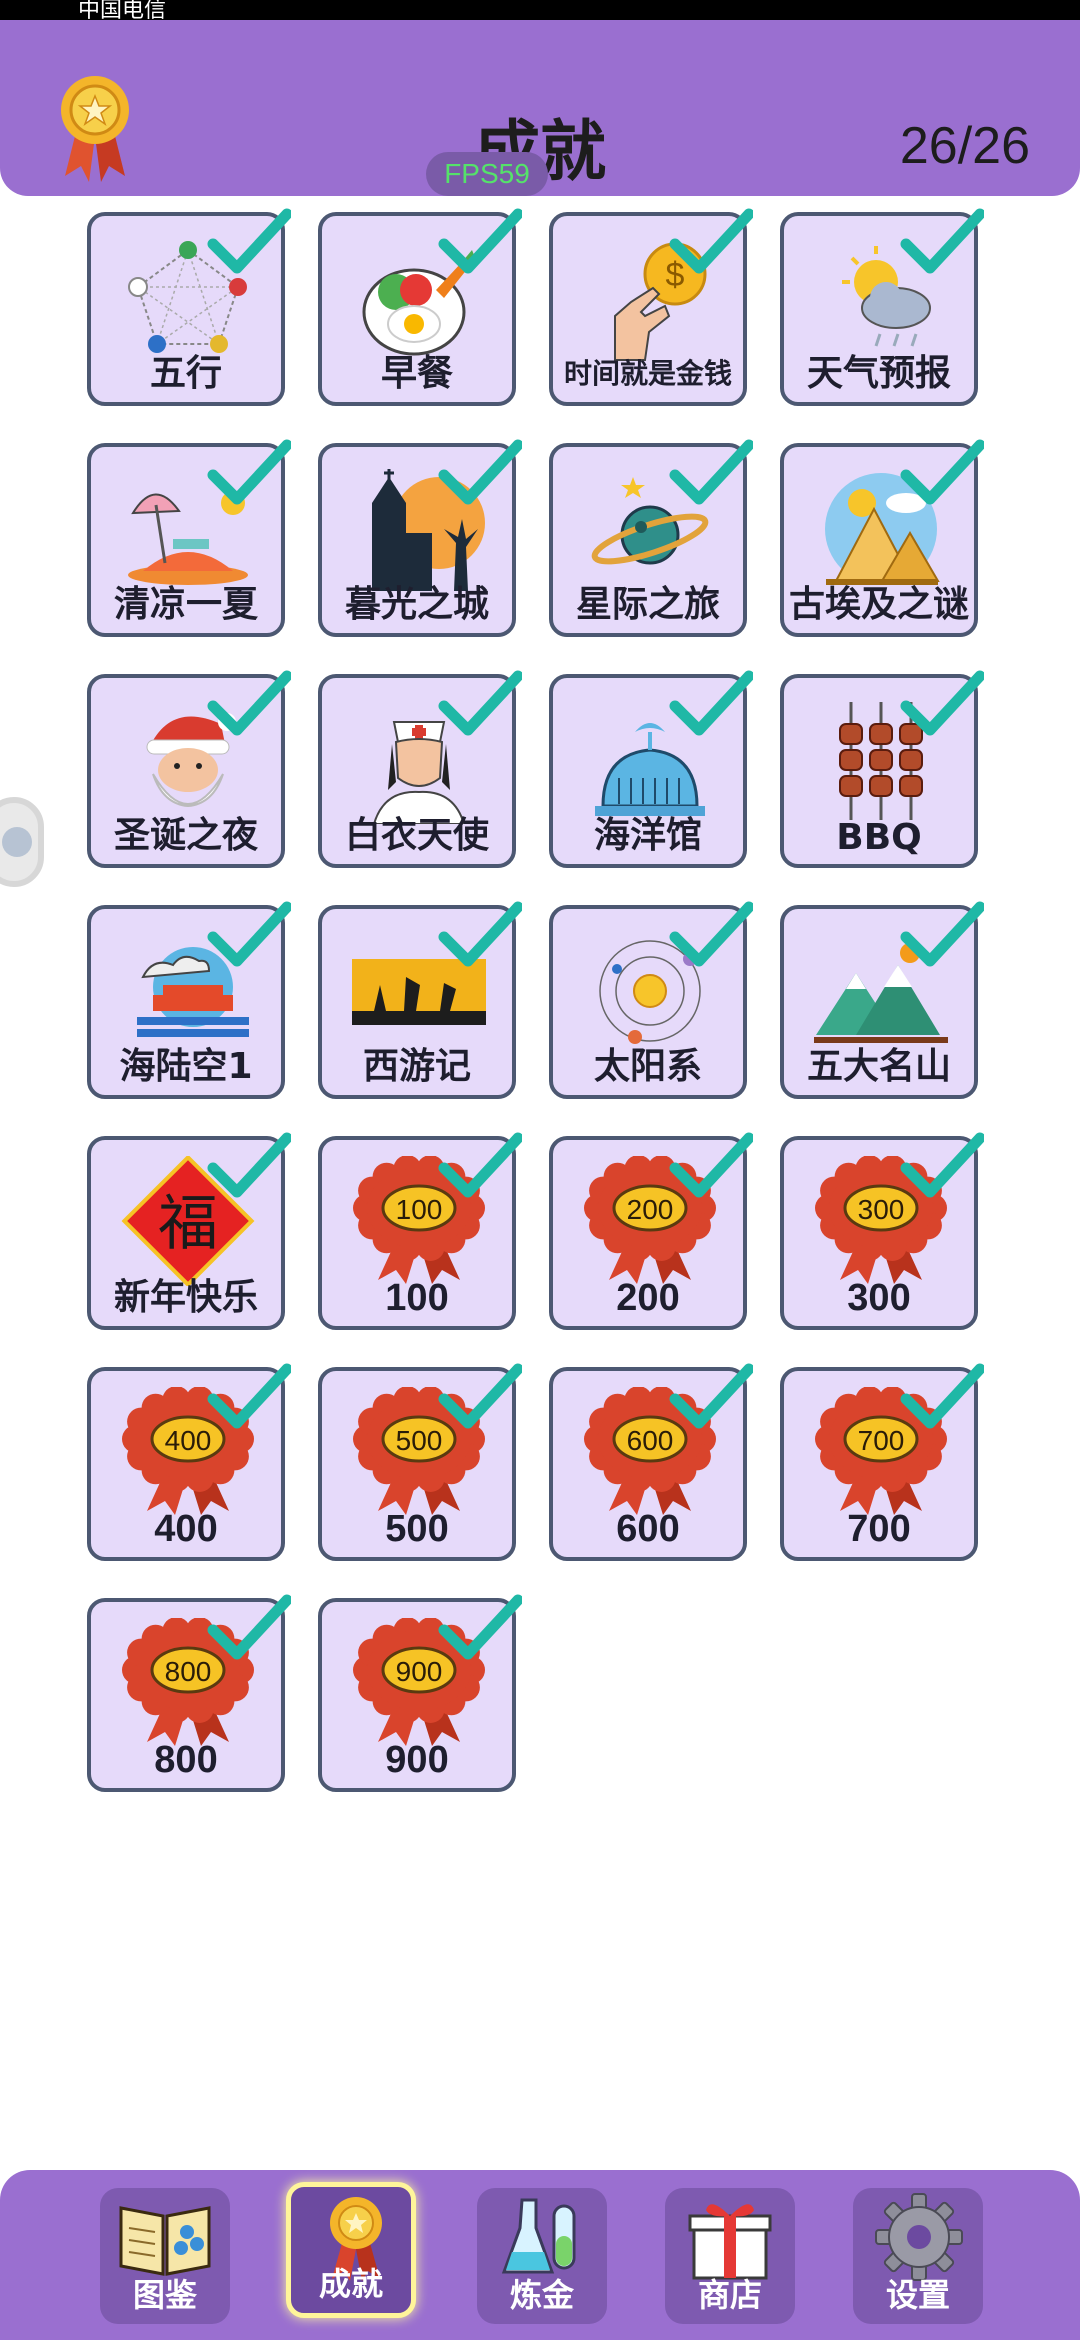  What do you see at coordinates (729, 2295) in the screenshot?
I see `nav-label: 商店` at bounding box center [729, 2295].